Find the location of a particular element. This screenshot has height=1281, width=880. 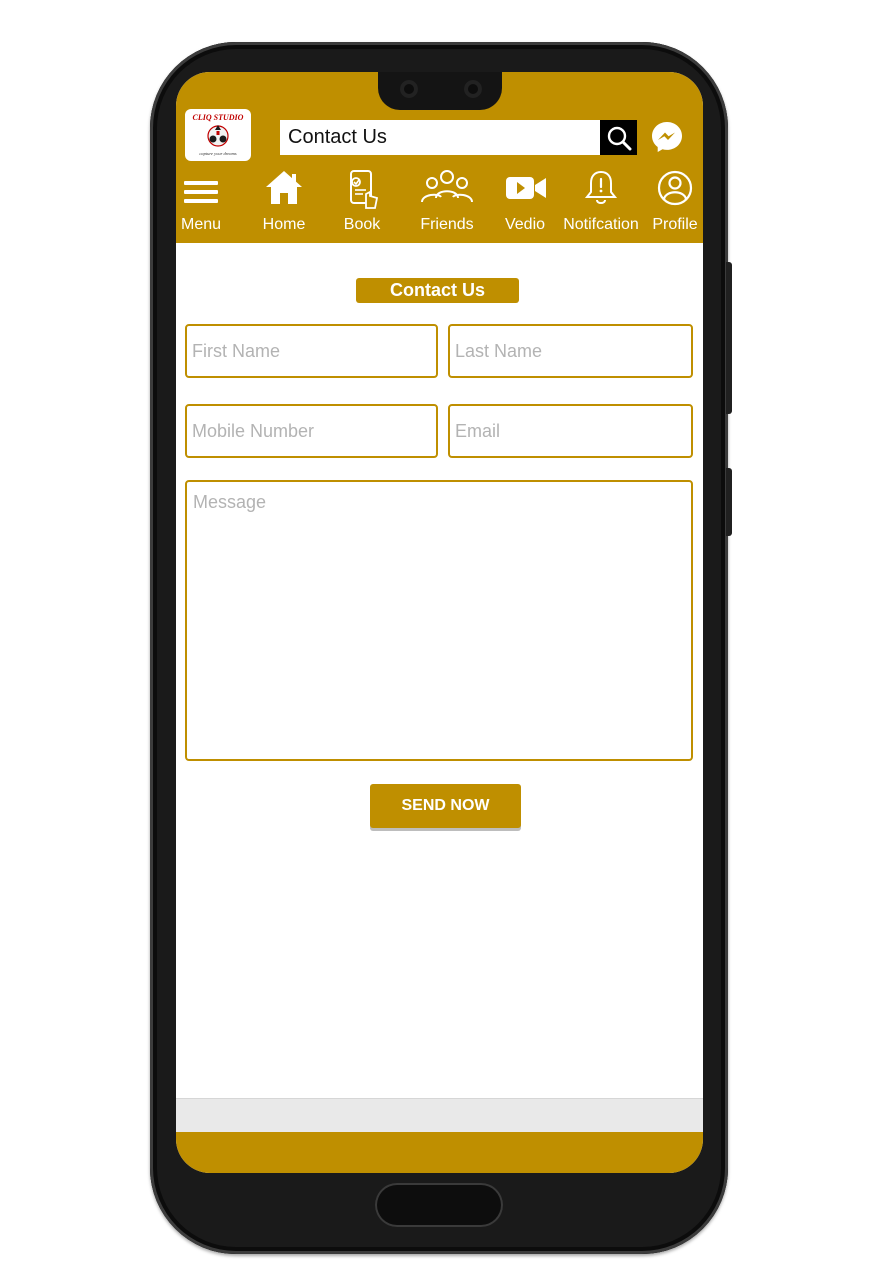

book-icon is located at coordinates (364, 189).